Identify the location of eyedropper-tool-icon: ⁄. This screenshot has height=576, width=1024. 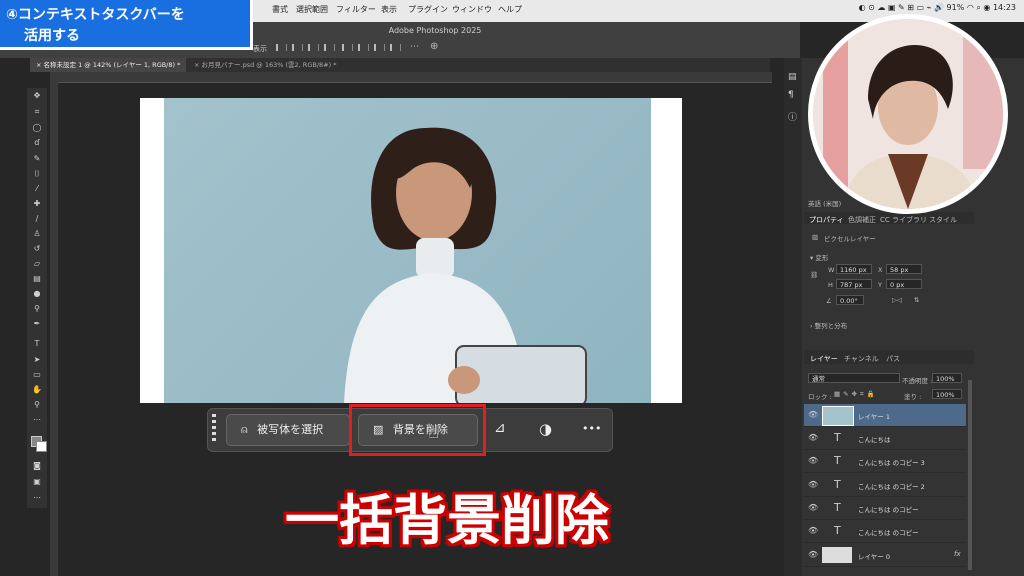
(37, 189).